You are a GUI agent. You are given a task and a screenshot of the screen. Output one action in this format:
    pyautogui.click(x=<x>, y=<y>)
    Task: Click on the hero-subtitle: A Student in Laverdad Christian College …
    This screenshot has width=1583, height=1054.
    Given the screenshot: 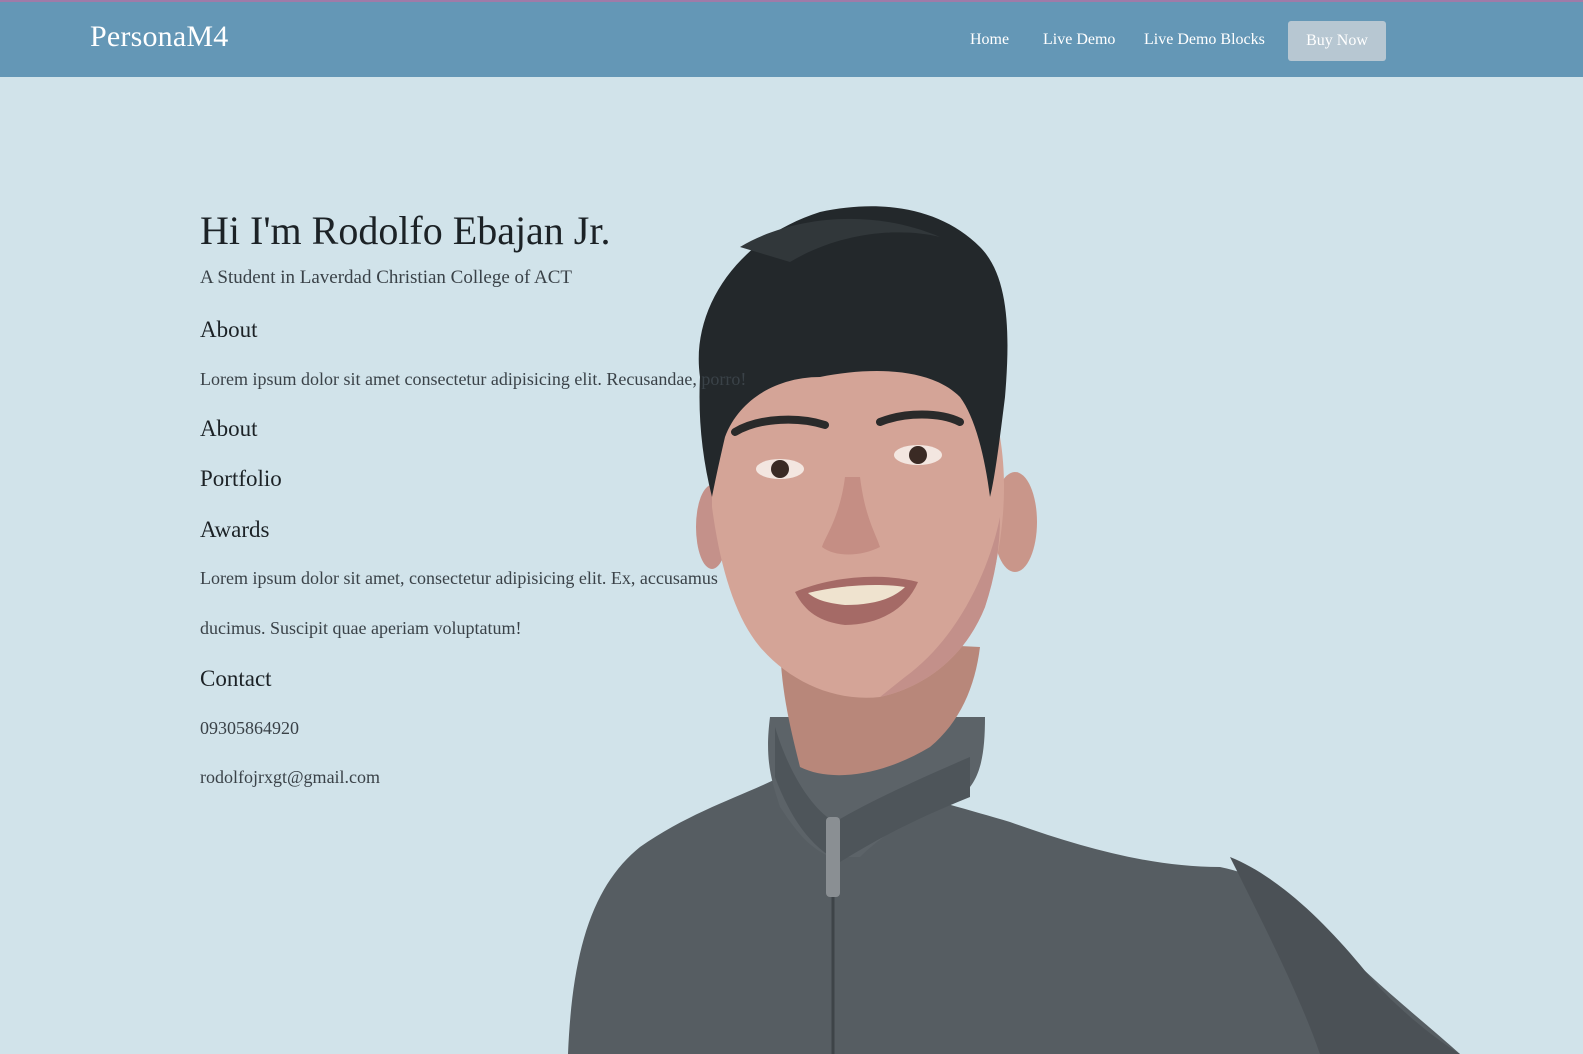 What is the action you would take?
    pyautogui.click(x=386, y=277)
    